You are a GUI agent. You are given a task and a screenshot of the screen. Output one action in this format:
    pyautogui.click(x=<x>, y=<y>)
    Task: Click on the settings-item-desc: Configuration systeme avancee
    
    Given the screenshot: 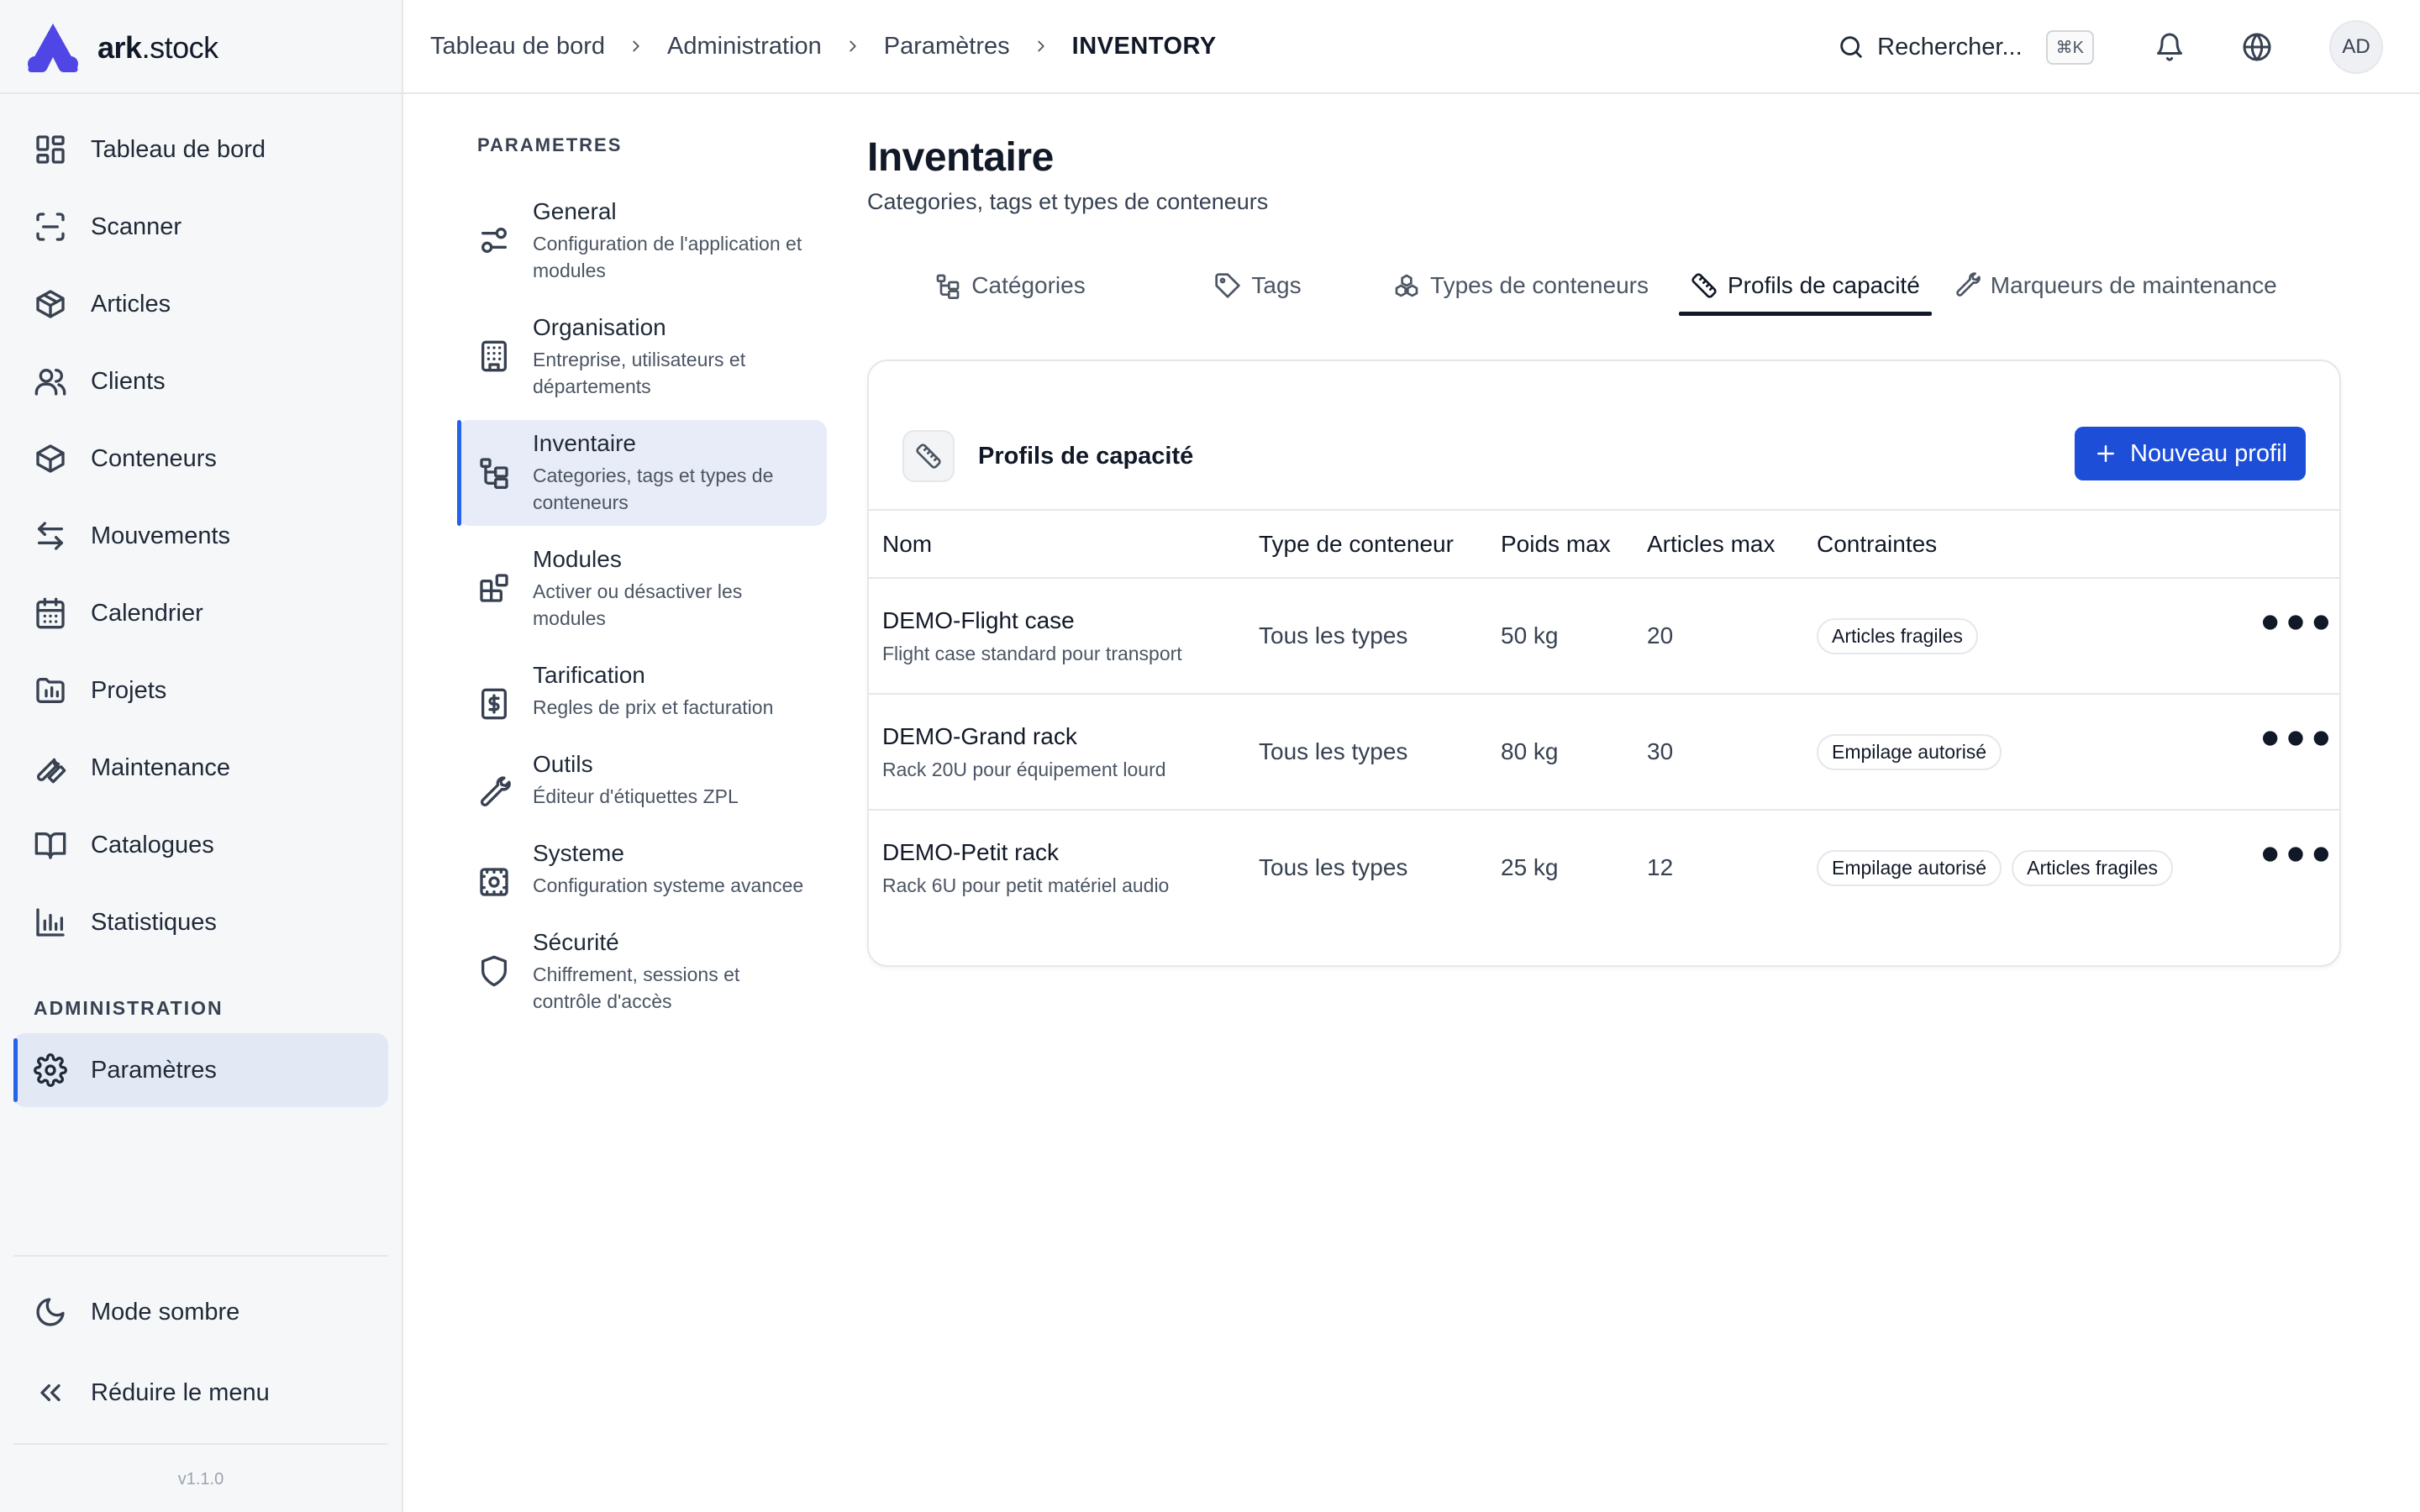 What is the action you would take?
    pyautogui.click(x=668, y=885)
    